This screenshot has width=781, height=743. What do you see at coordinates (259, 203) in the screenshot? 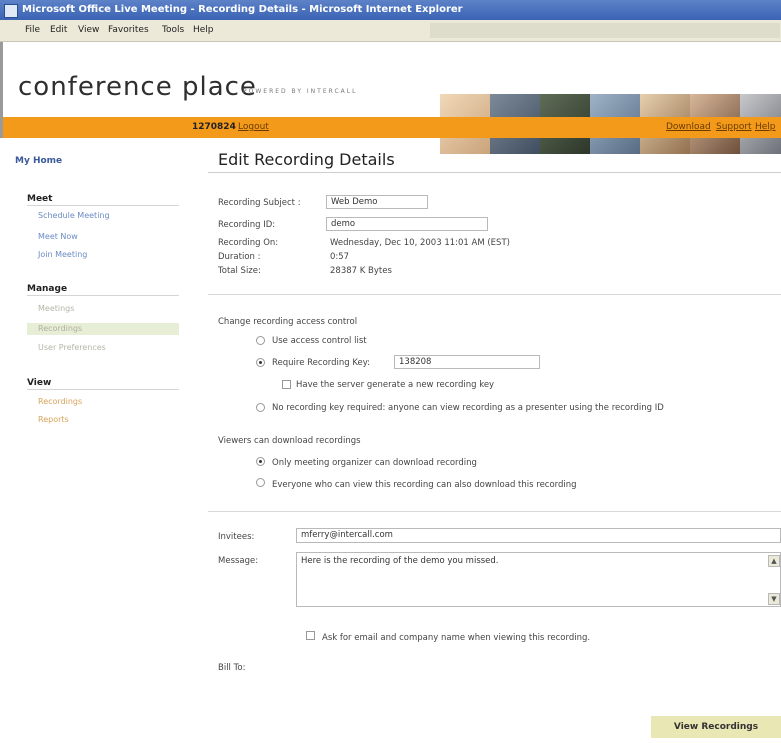
I see `recording-subject-label: Recording Subject :` at bounding box center [259, 203].